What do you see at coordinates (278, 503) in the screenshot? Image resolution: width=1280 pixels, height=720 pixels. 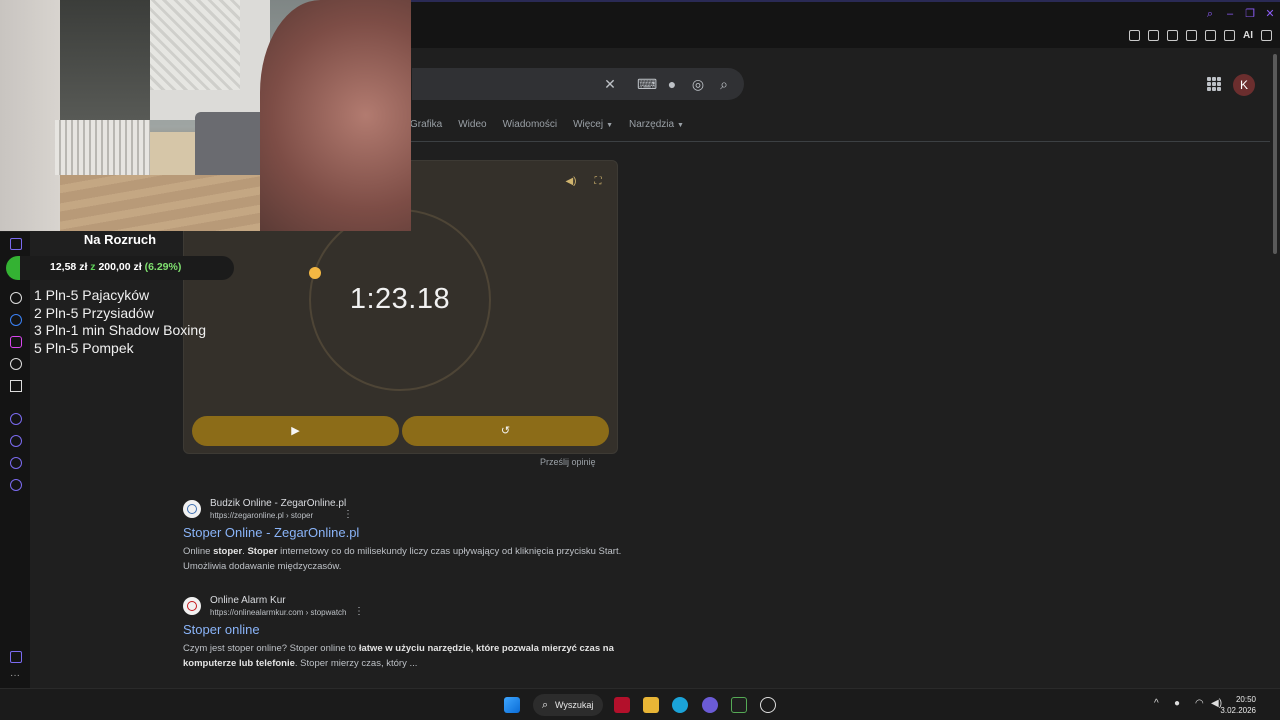 I see `result-source: Budzik Online - ZegarOnline.pl` at bounding box center [278, 503].